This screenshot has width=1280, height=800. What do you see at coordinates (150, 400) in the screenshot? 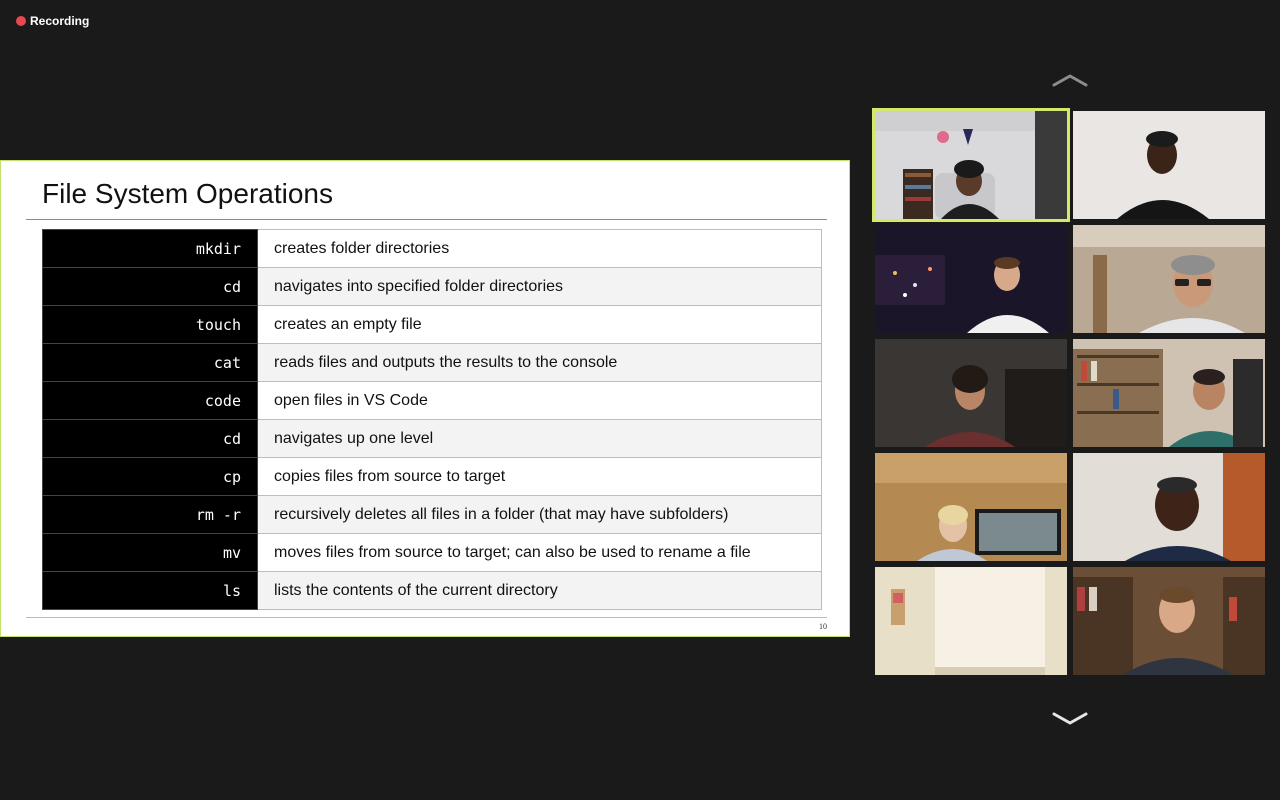
I see `command-cell: code` at bounding box center [150, 400].